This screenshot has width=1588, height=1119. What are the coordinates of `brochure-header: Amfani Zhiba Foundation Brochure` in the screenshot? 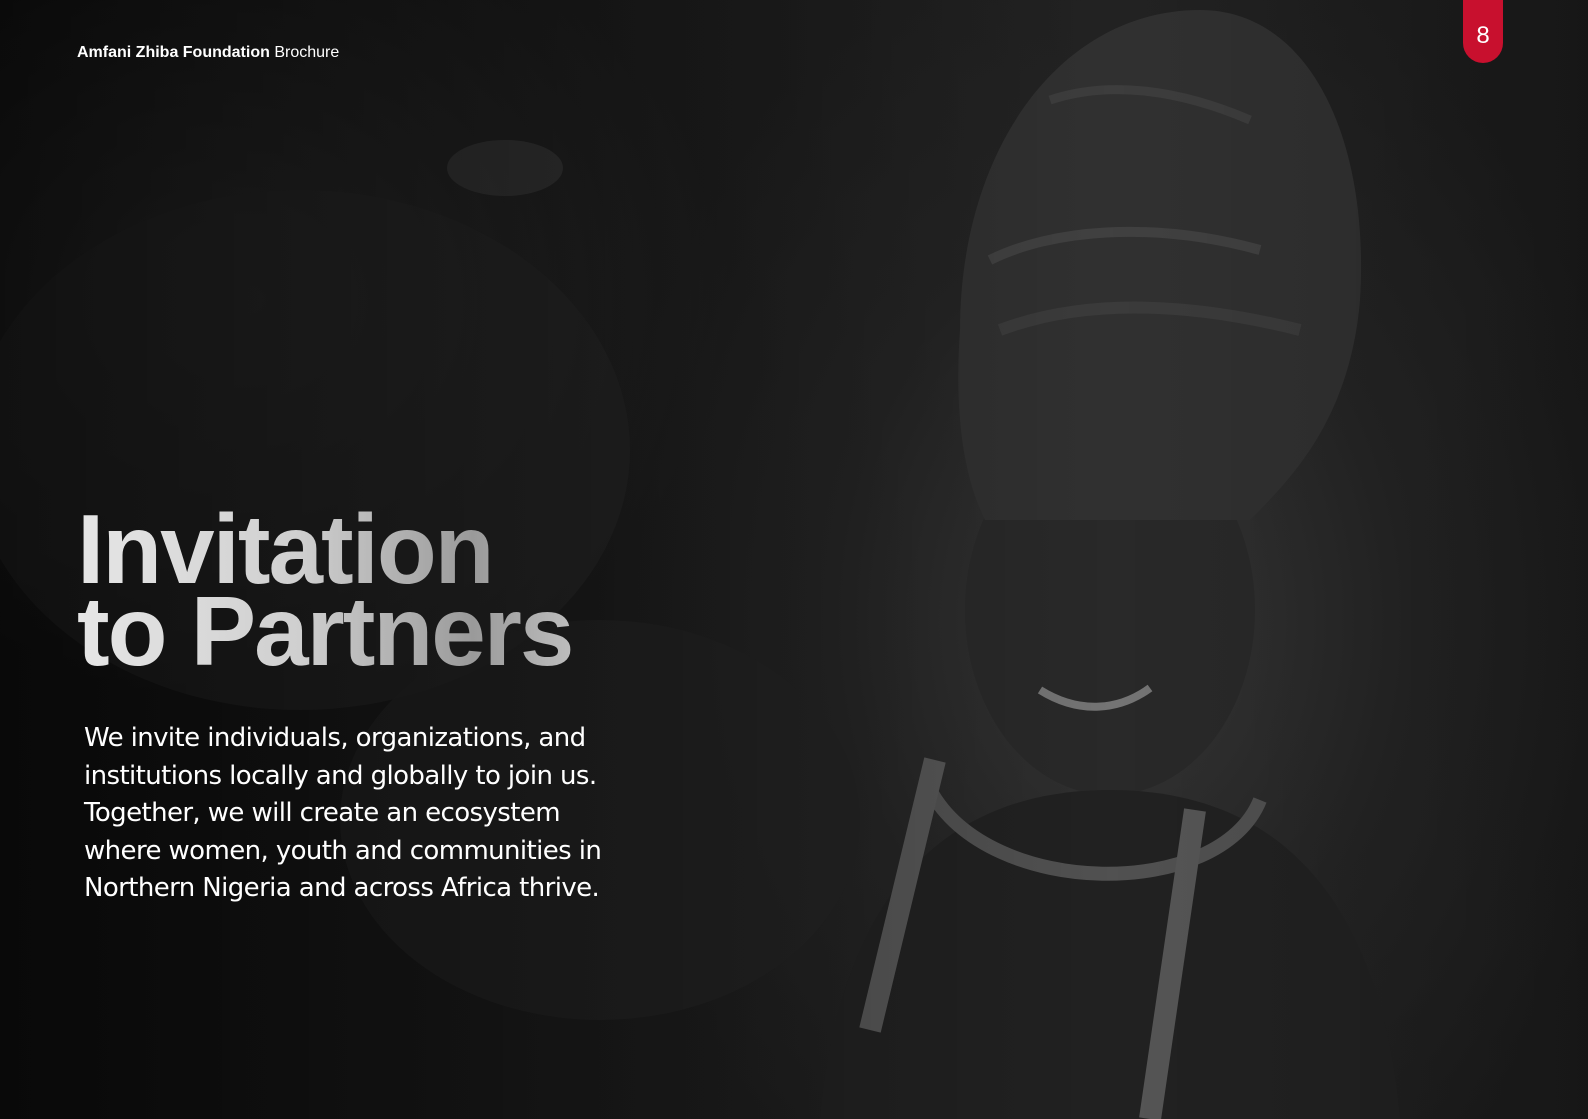 It's located at (208, 53).